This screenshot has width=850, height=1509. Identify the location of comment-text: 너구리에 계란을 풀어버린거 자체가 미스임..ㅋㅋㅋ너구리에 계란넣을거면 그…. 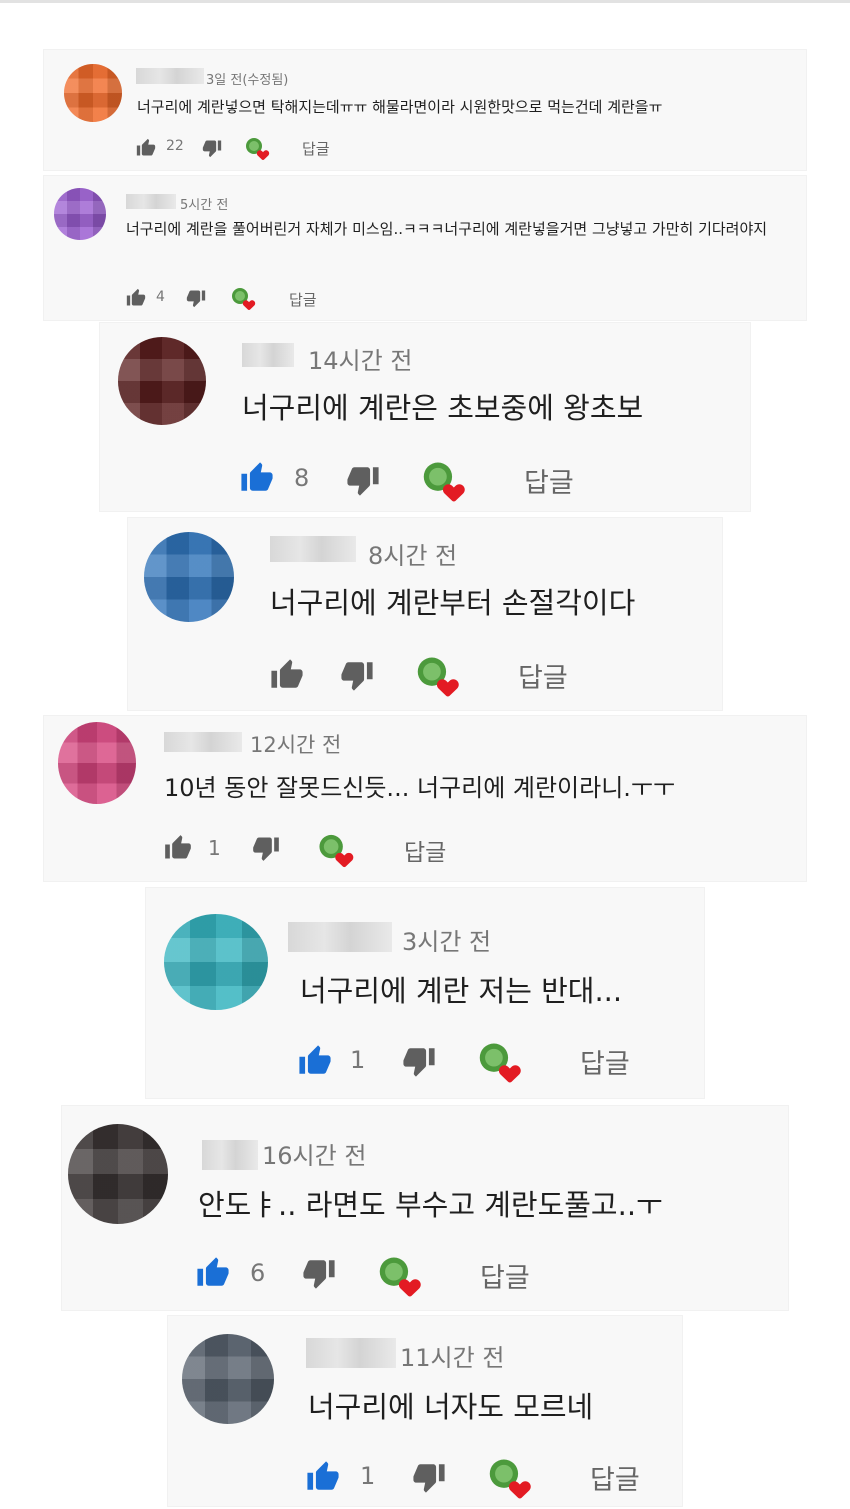
(447, 229).